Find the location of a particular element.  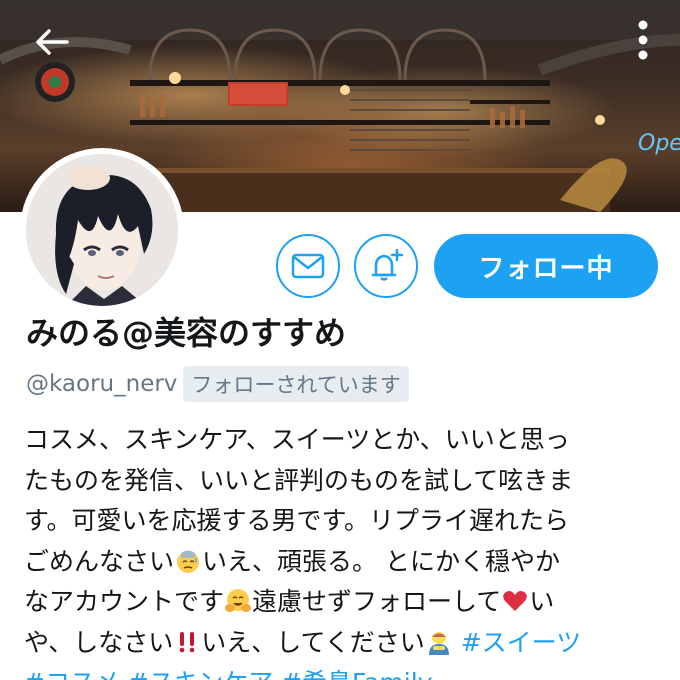

follows-you-badge: フォローされています is located at coordinates (296, 384).